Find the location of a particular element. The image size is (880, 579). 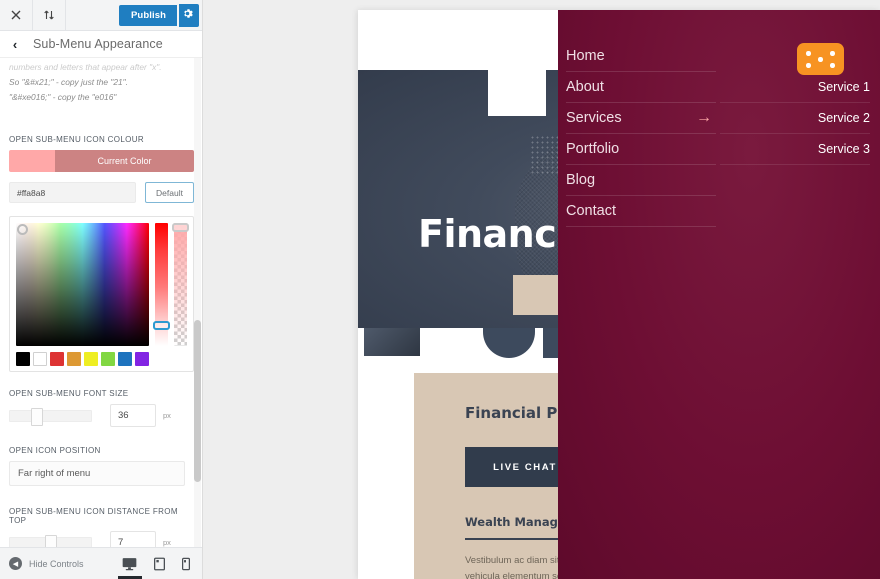

color-picker-top is located at coordinates (102, 284).